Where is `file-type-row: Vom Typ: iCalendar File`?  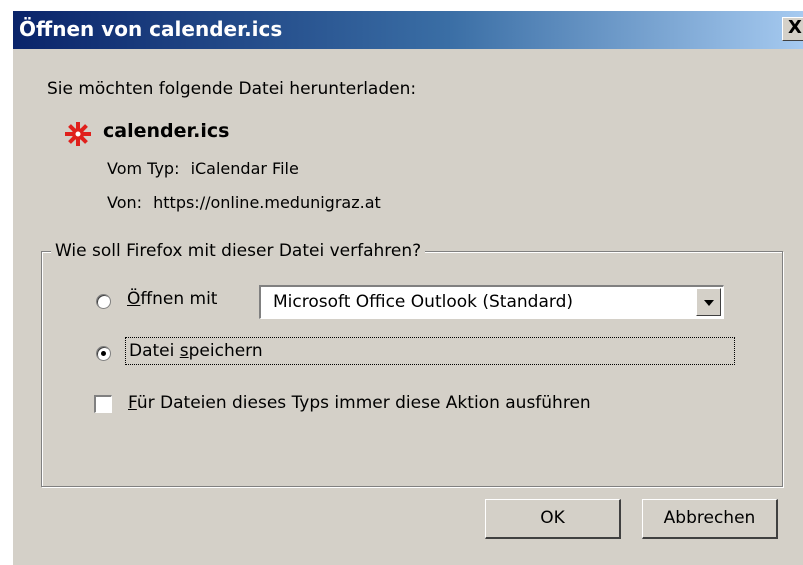
file-type-row: Vom Typ: iCalendar File is located at coordinates (203, 168).